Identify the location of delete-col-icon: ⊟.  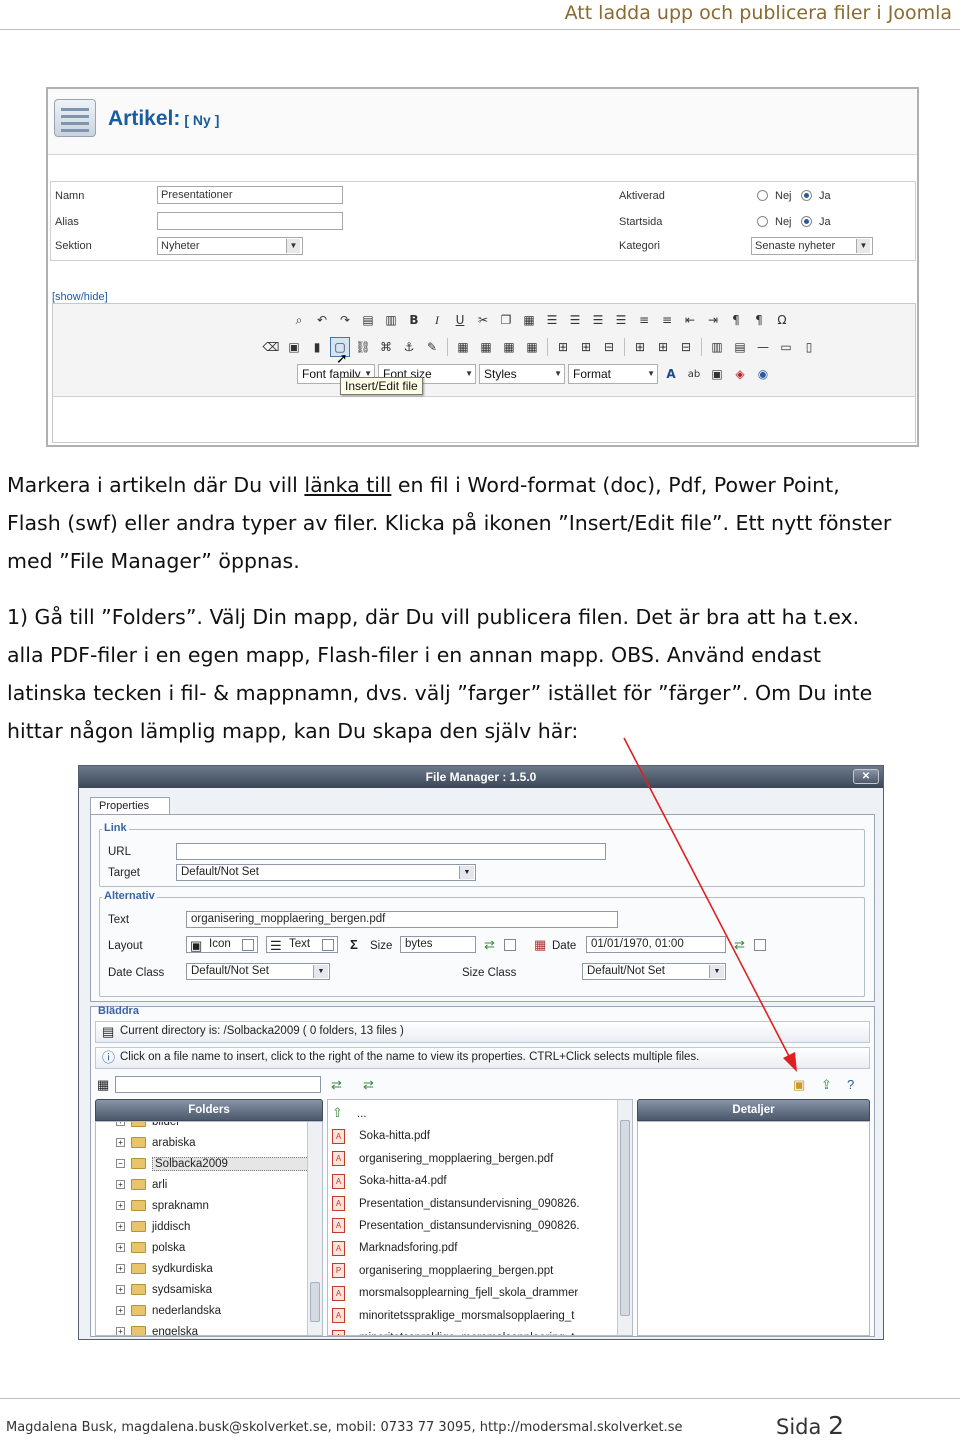
(686, 347).